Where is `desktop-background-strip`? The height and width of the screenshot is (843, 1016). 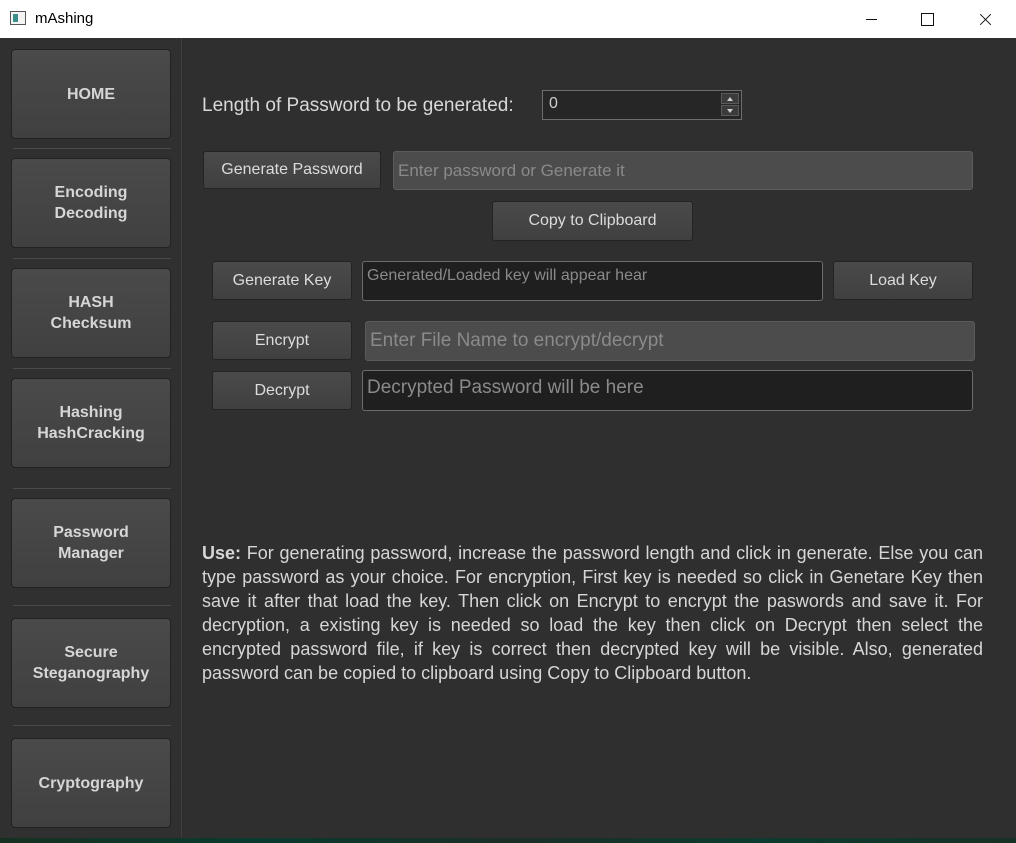
desktop-background-strip is located at coordinates (508, 840).